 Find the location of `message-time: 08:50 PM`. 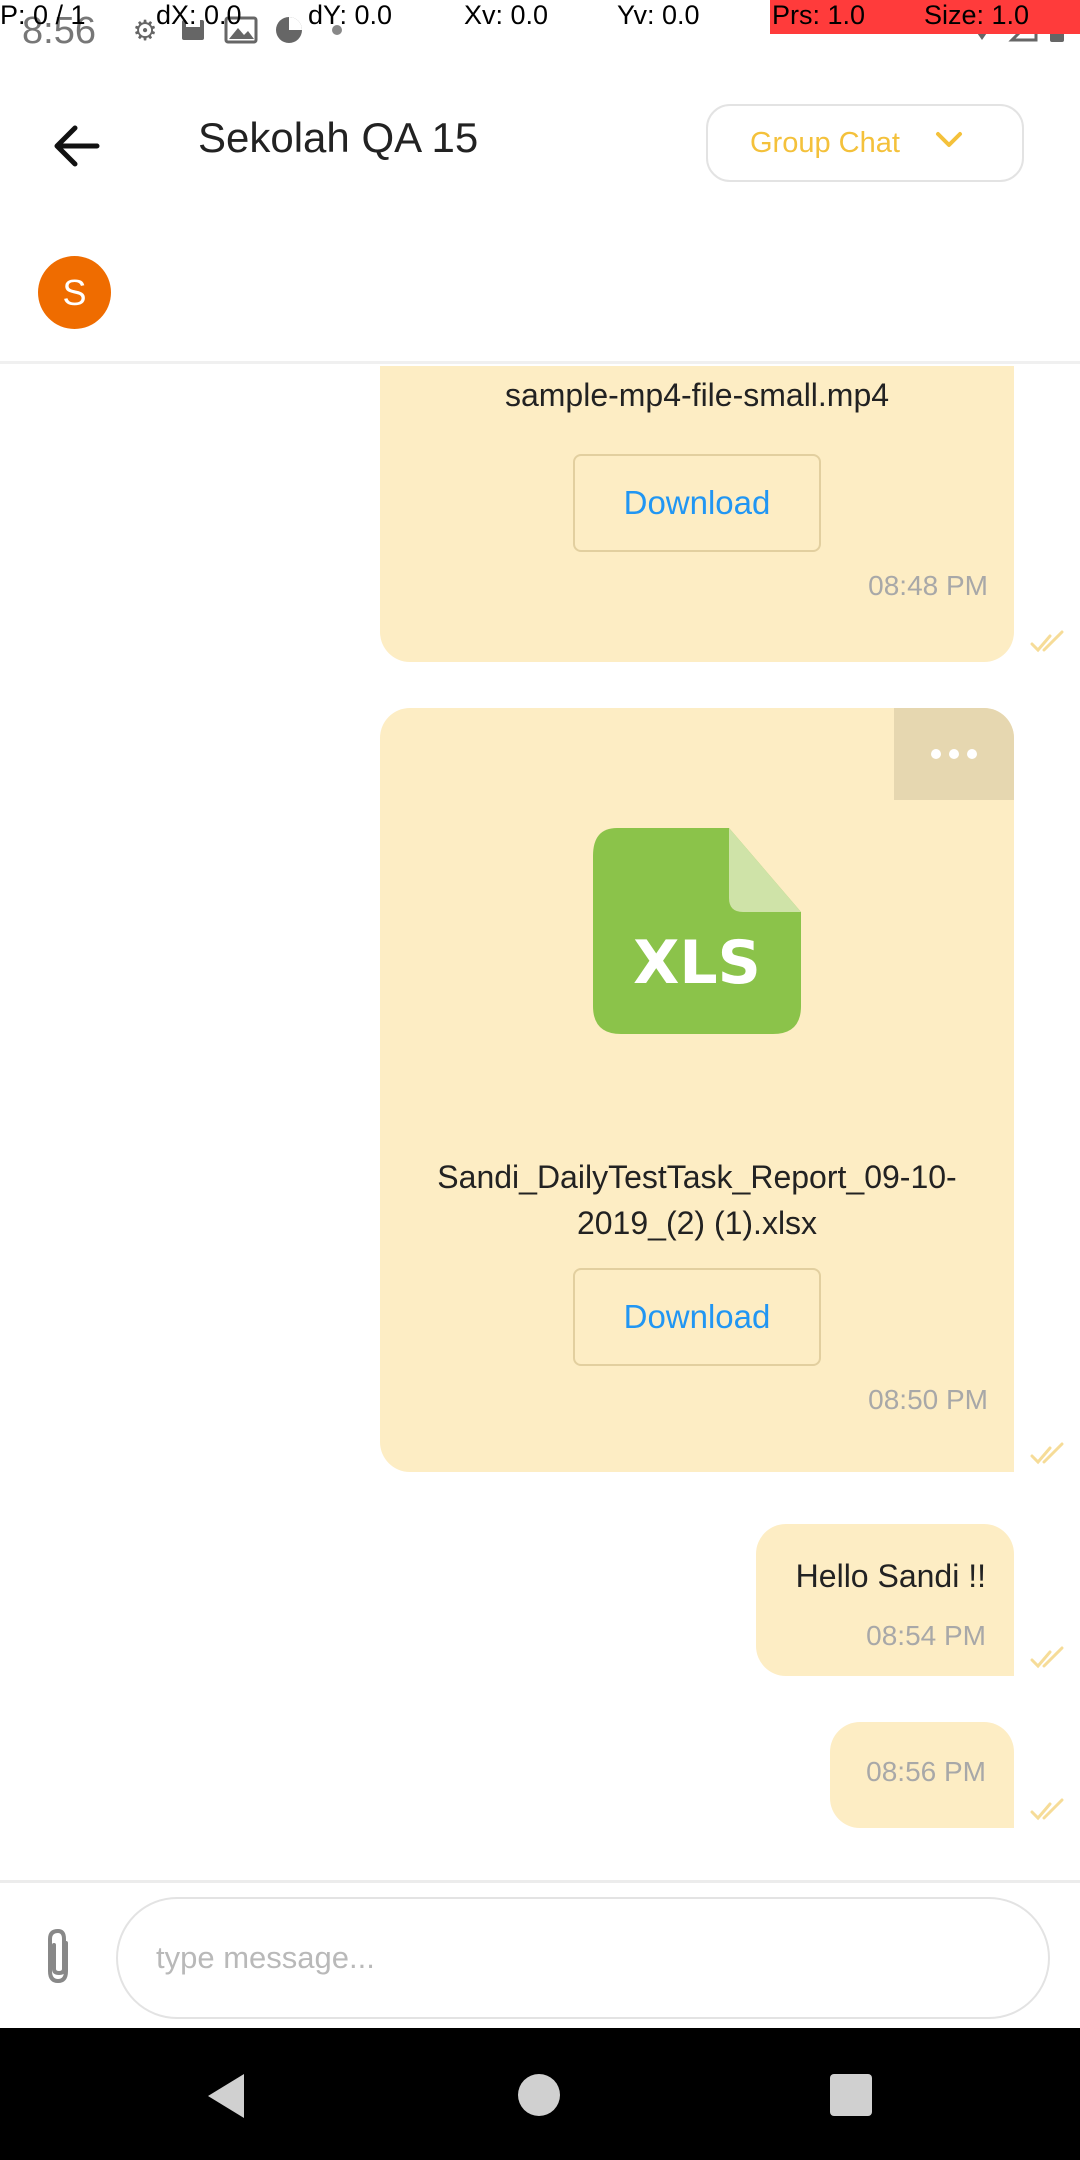

message-time: 08:50 PM is located at coordinates (928, 1399).